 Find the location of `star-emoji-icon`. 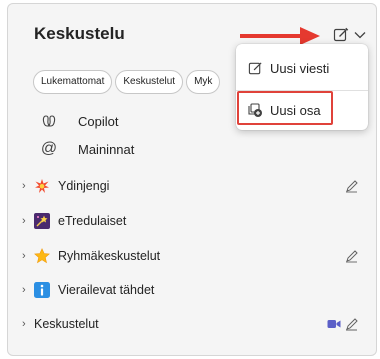

star-emoji-icon is located at coordinates (42, 256).